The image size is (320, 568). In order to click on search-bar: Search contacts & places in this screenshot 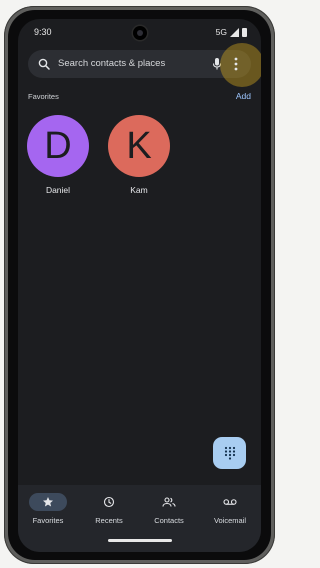, I will do `click(139, 64)`.